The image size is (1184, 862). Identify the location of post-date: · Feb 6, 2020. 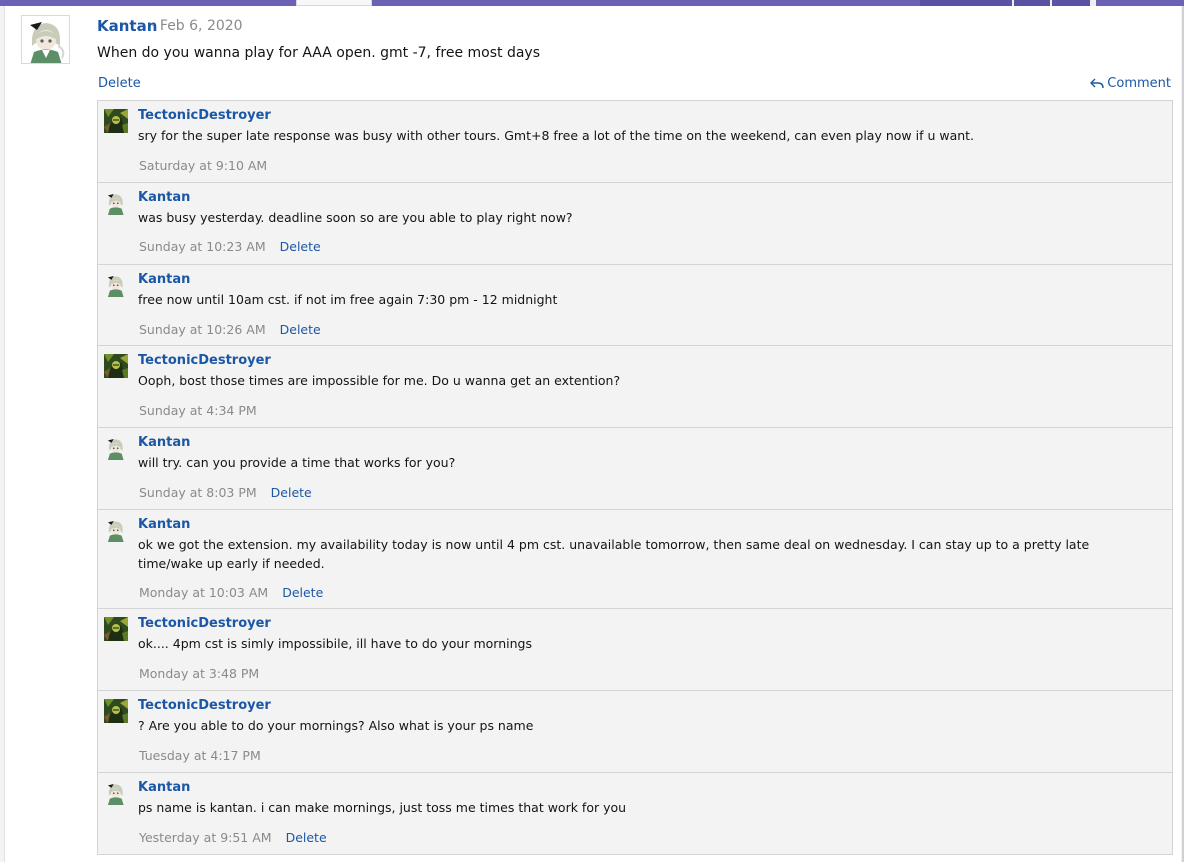
(197, 26).